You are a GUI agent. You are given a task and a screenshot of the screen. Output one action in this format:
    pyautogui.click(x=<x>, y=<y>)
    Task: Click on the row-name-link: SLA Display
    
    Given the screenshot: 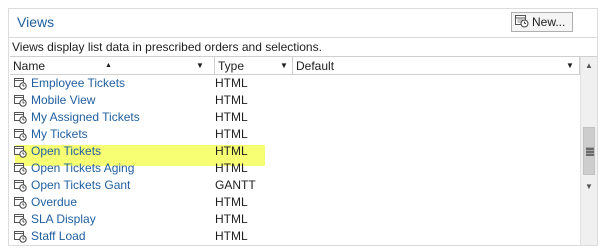 What is the action you would take?
    pyautogui.click(x=63, y=219)
    